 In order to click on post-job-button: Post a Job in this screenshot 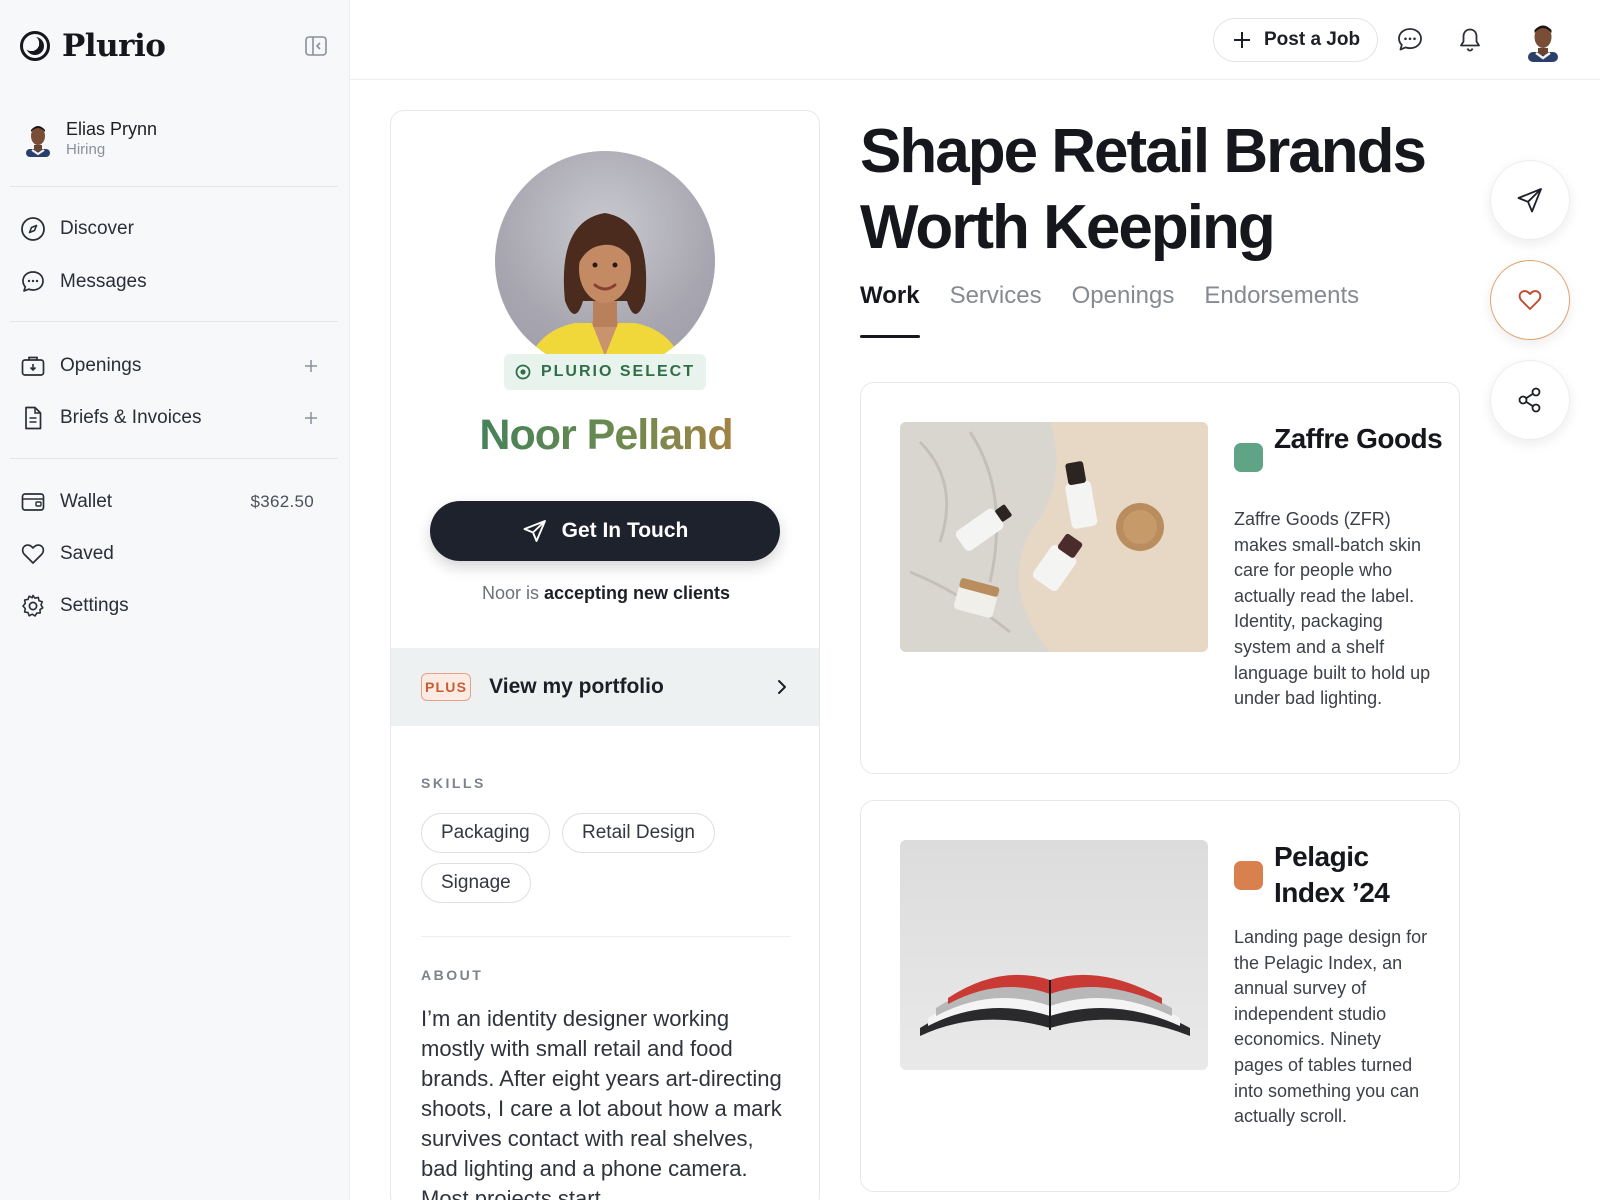, I will do `click(1295, 40)`.